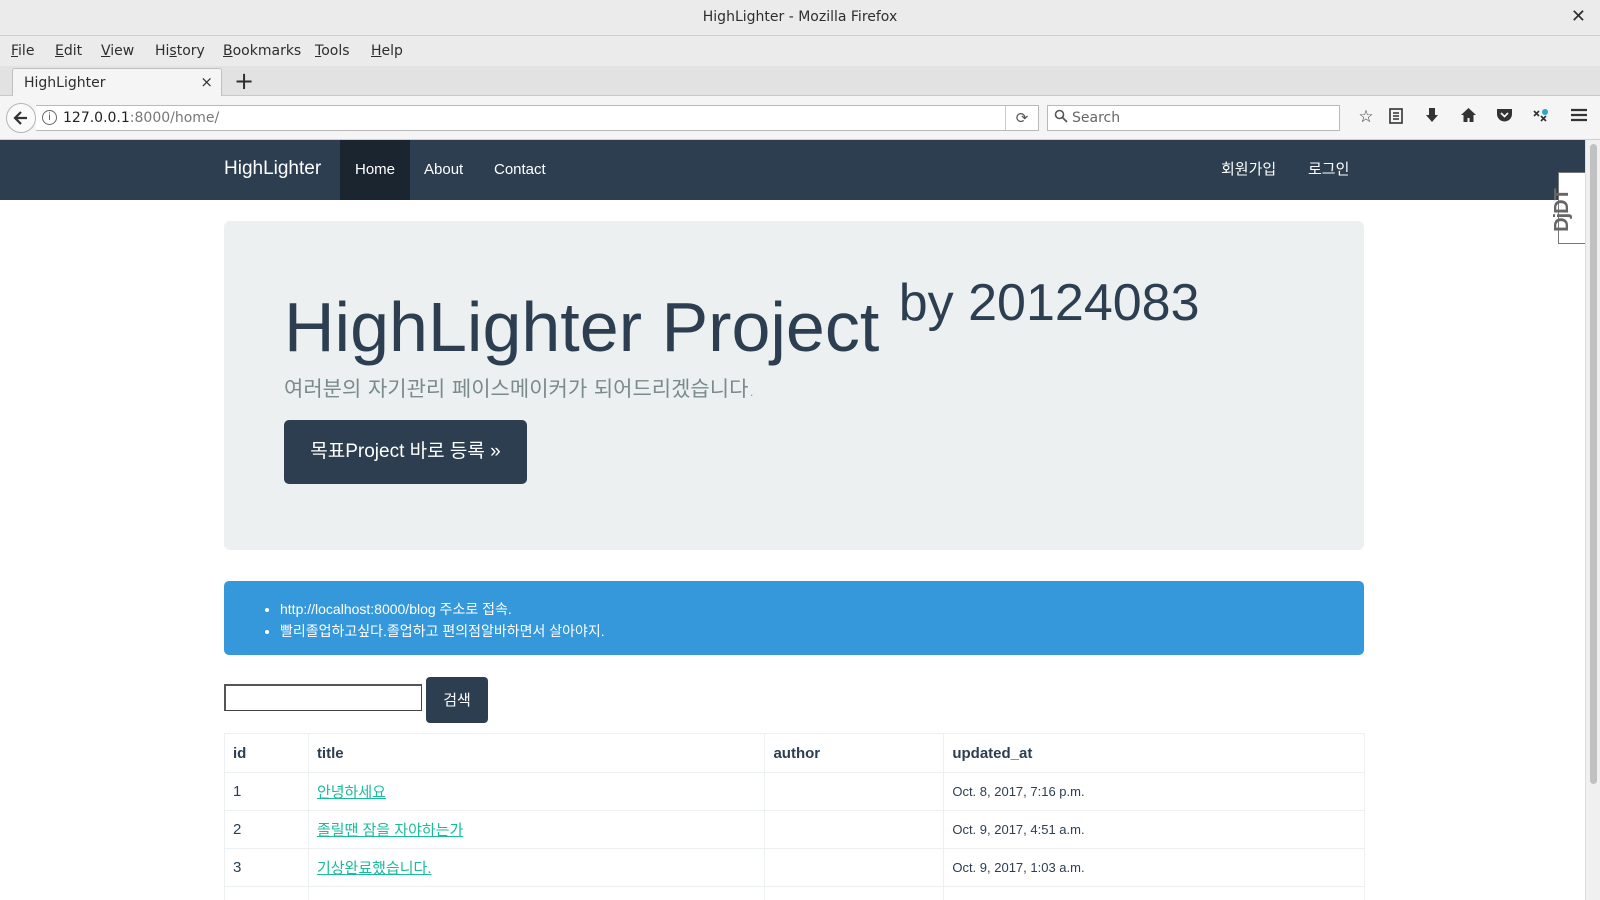 This screenshot has height=900, width=1600. I want to click on cell-id: 1, so click(266, 791).